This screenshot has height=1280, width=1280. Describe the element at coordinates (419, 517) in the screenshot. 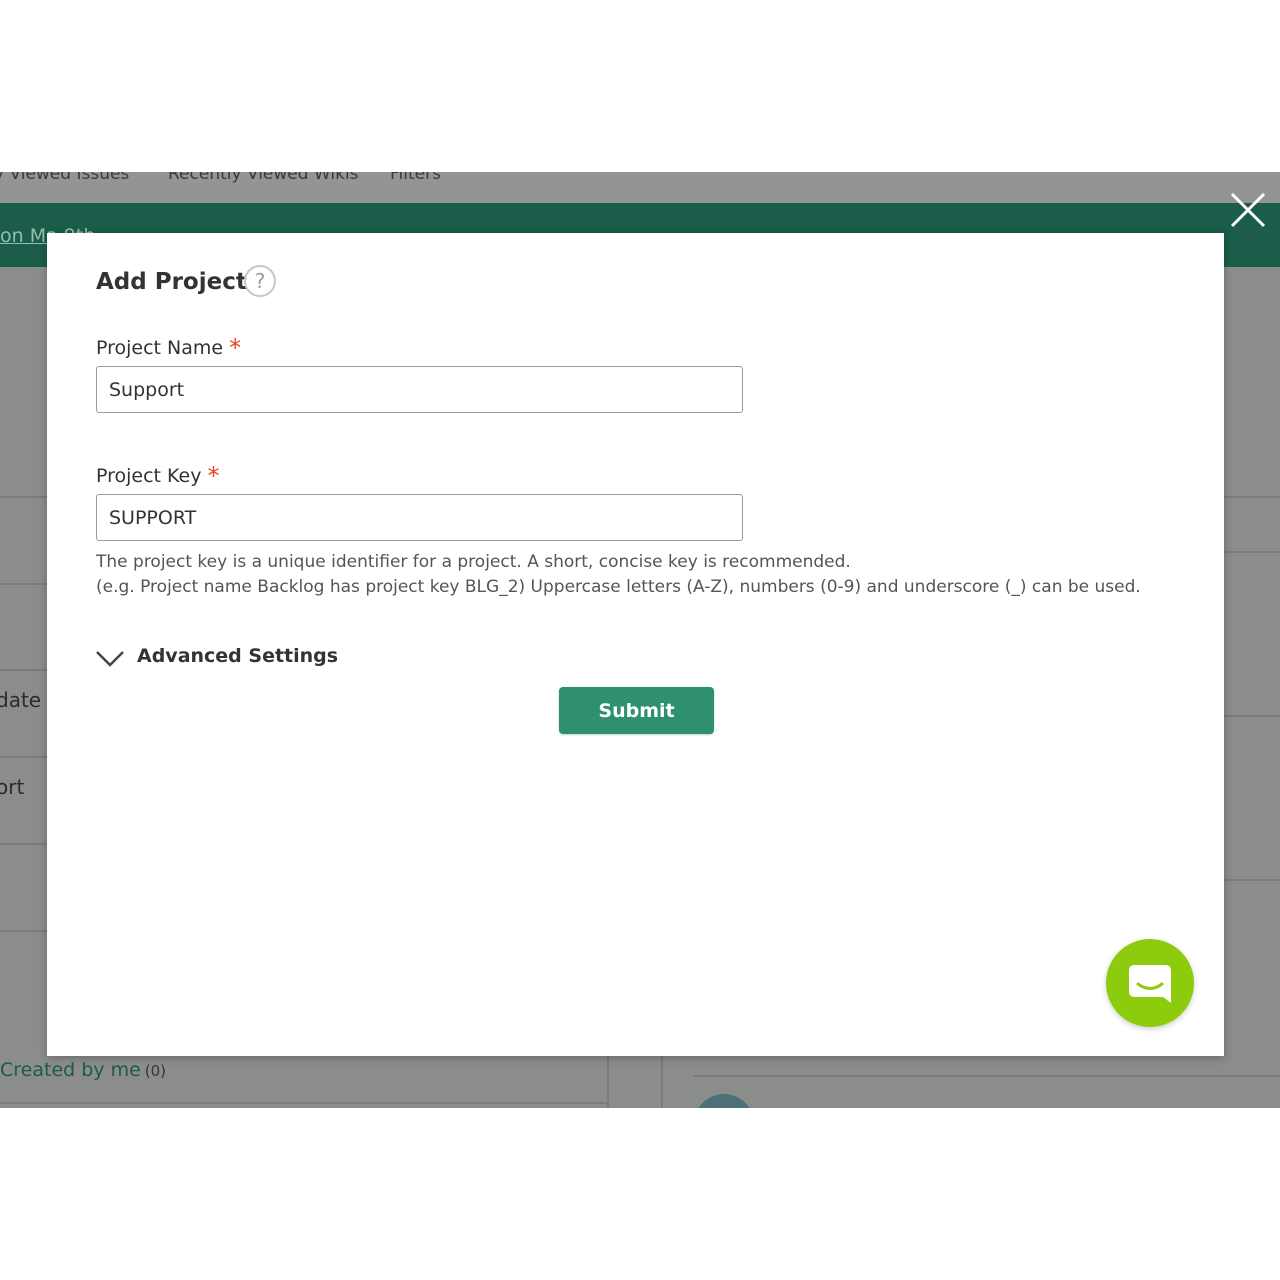

I see `project-key-input` at that location.